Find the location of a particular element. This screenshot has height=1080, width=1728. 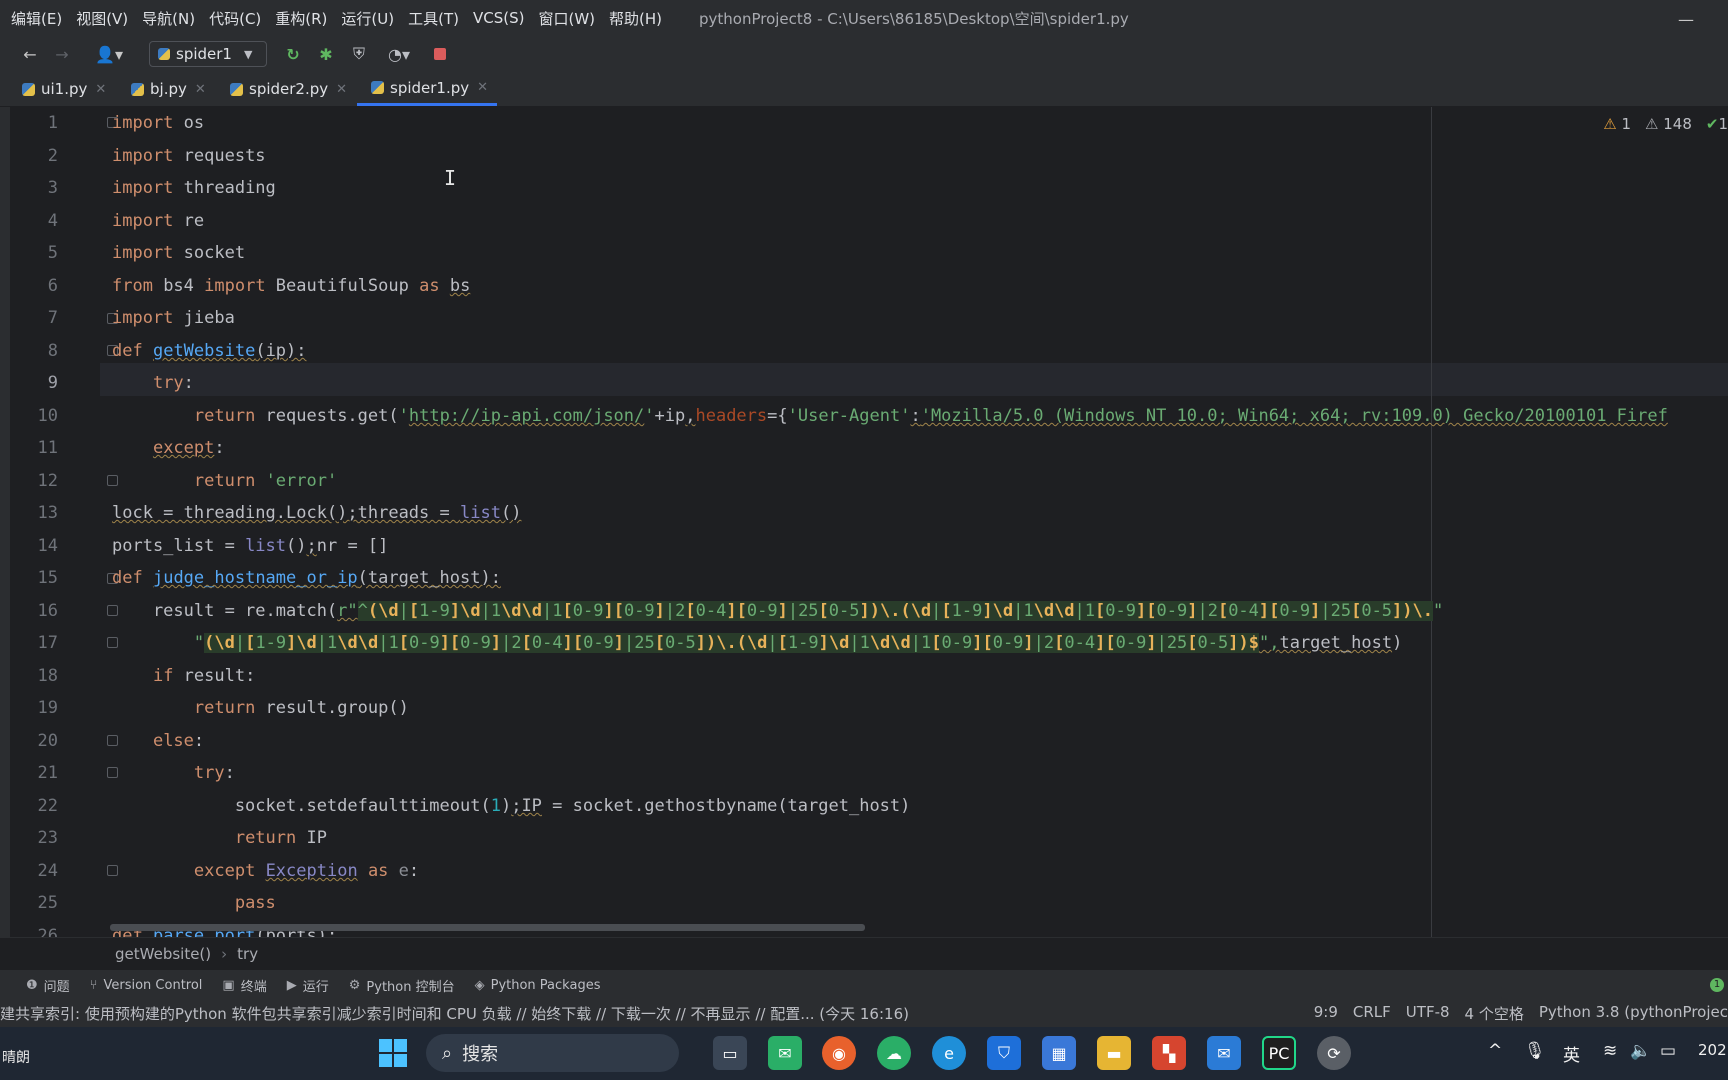

code-line: import os is located at coordinates (158, 123).